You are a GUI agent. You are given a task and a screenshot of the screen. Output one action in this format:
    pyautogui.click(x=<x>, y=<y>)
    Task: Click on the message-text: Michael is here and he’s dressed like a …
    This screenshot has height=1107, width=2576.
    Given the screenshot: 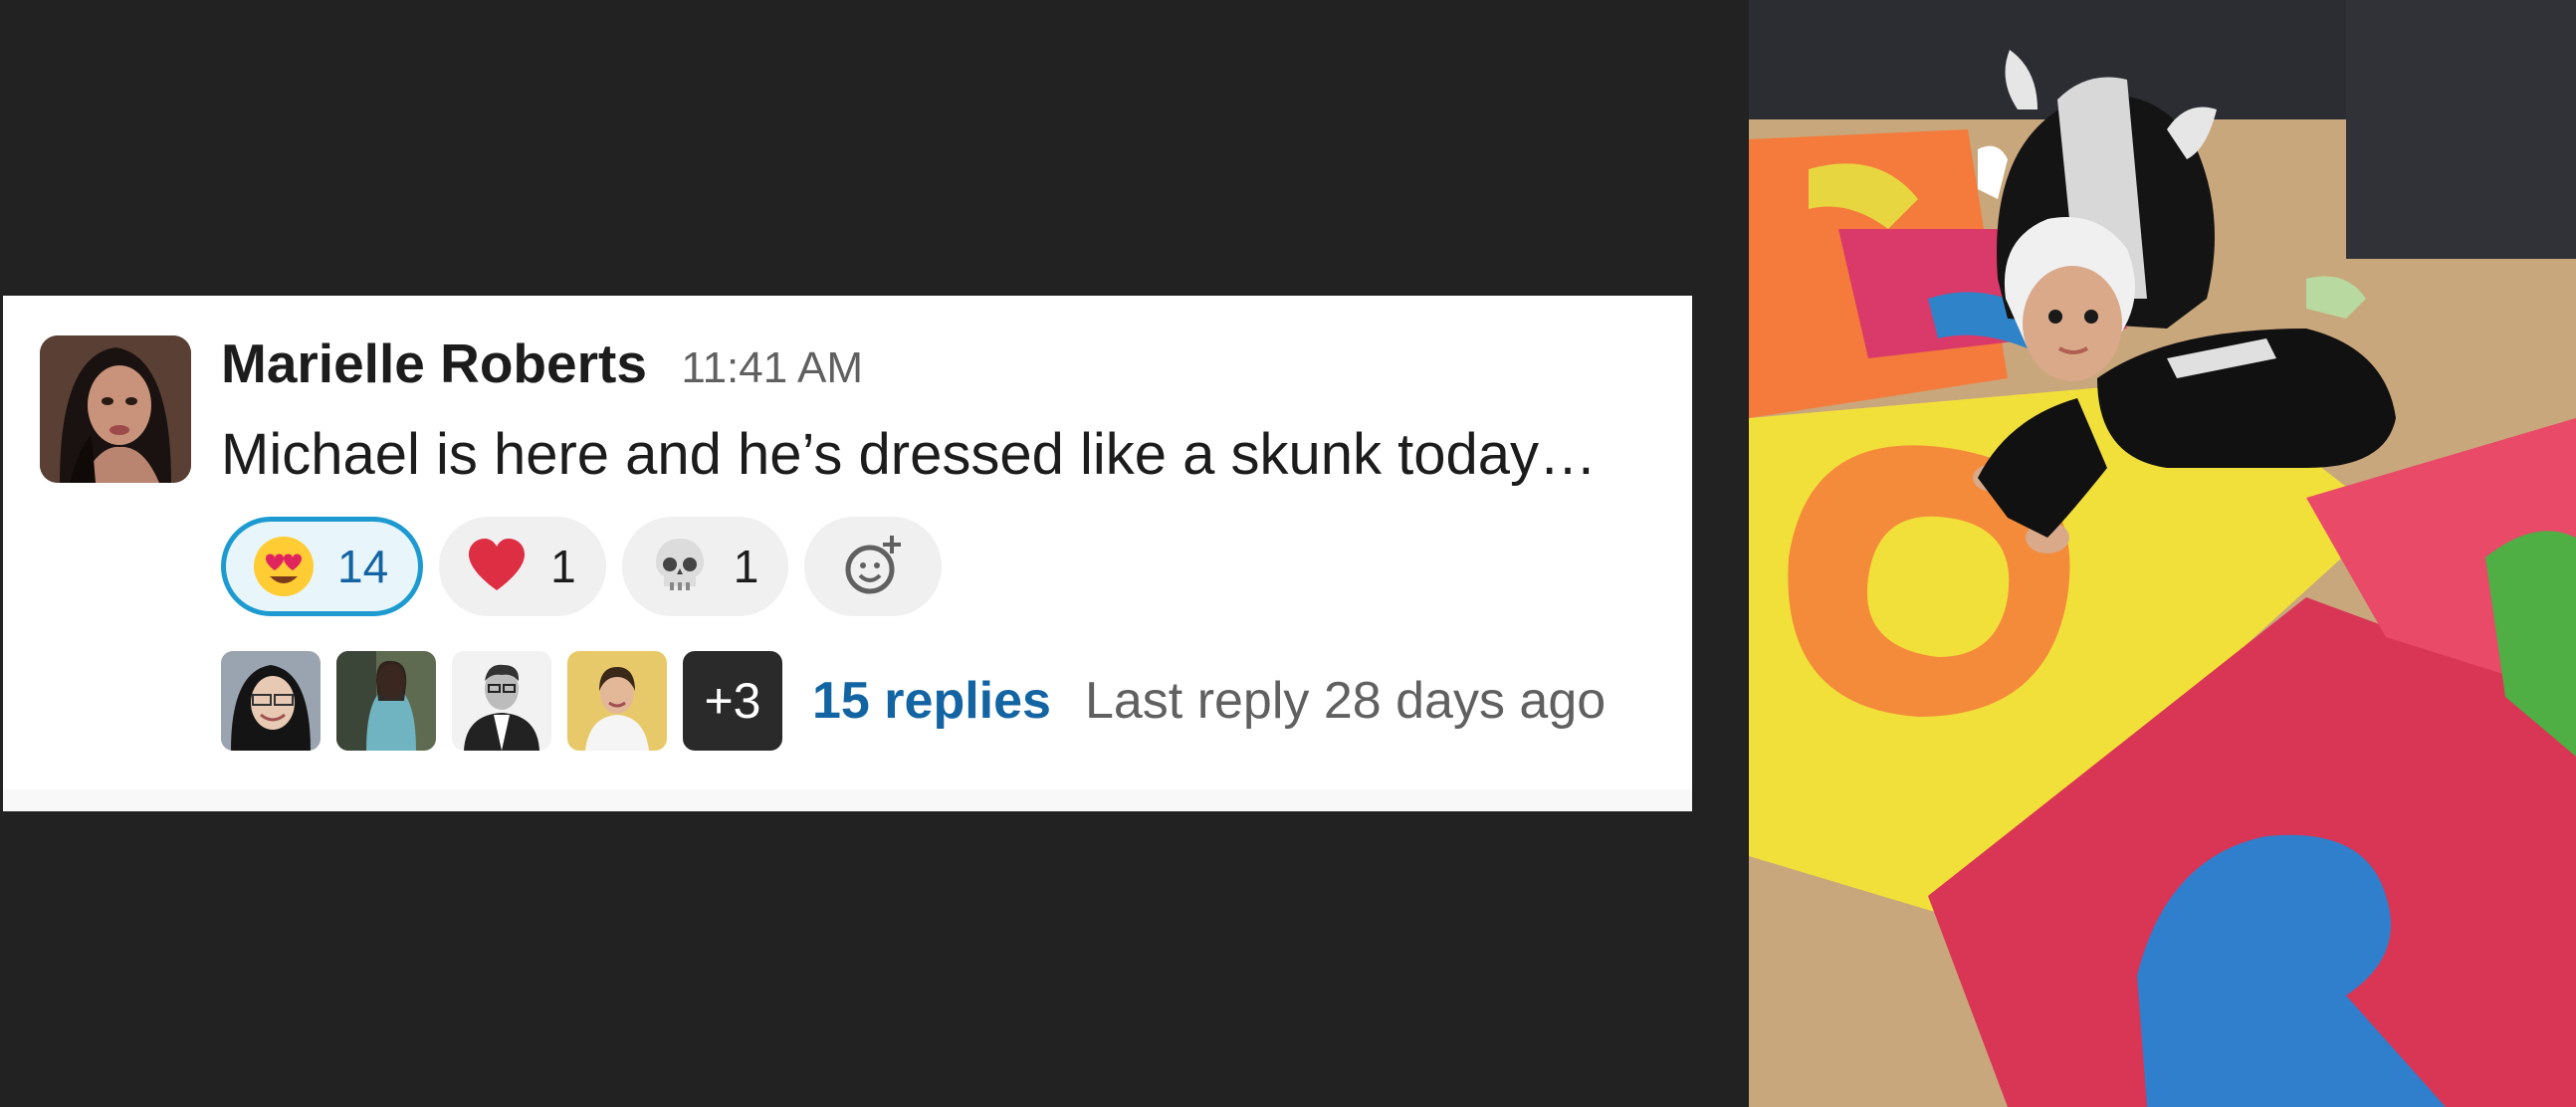 What is the action you would take?
    pyautogui.click(x=909, y=454)
    